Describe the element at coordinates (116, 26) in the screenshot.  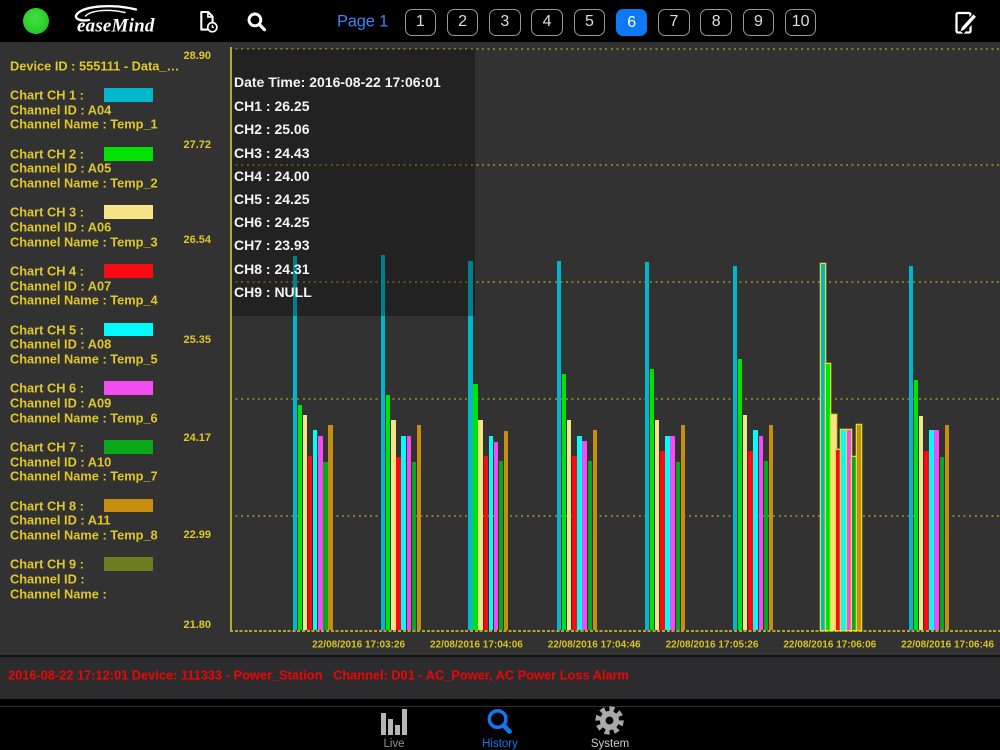
I see `svg-text: easeMind` at that location.